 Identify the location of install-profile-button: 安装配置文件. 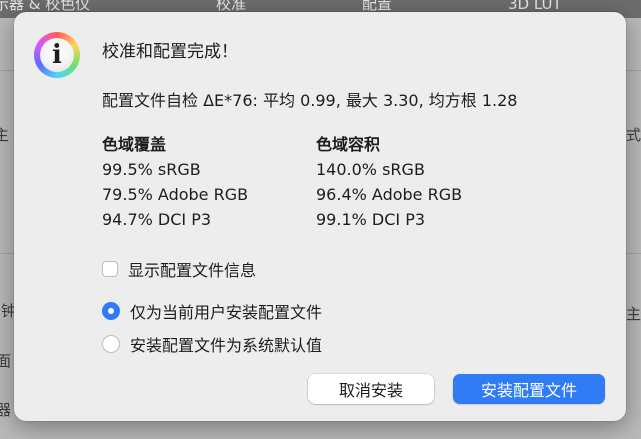
(529, 389).